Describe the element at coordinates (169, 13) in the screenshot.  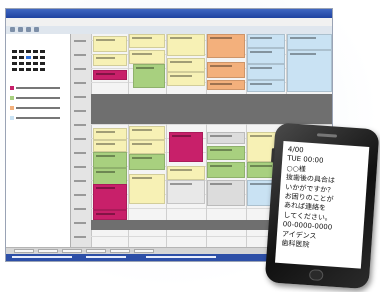
I see `title-bar` at that location.